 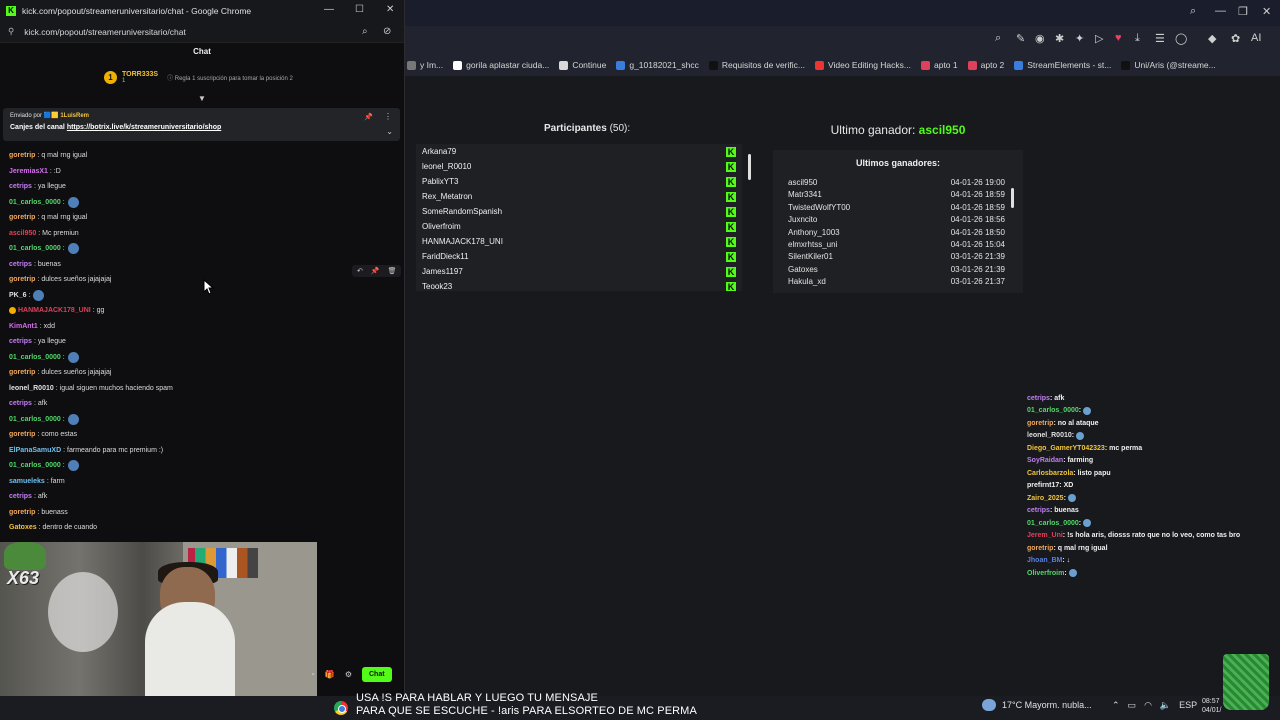 I want to click on download-icon: ⤓, so click(x=1137, y=38).